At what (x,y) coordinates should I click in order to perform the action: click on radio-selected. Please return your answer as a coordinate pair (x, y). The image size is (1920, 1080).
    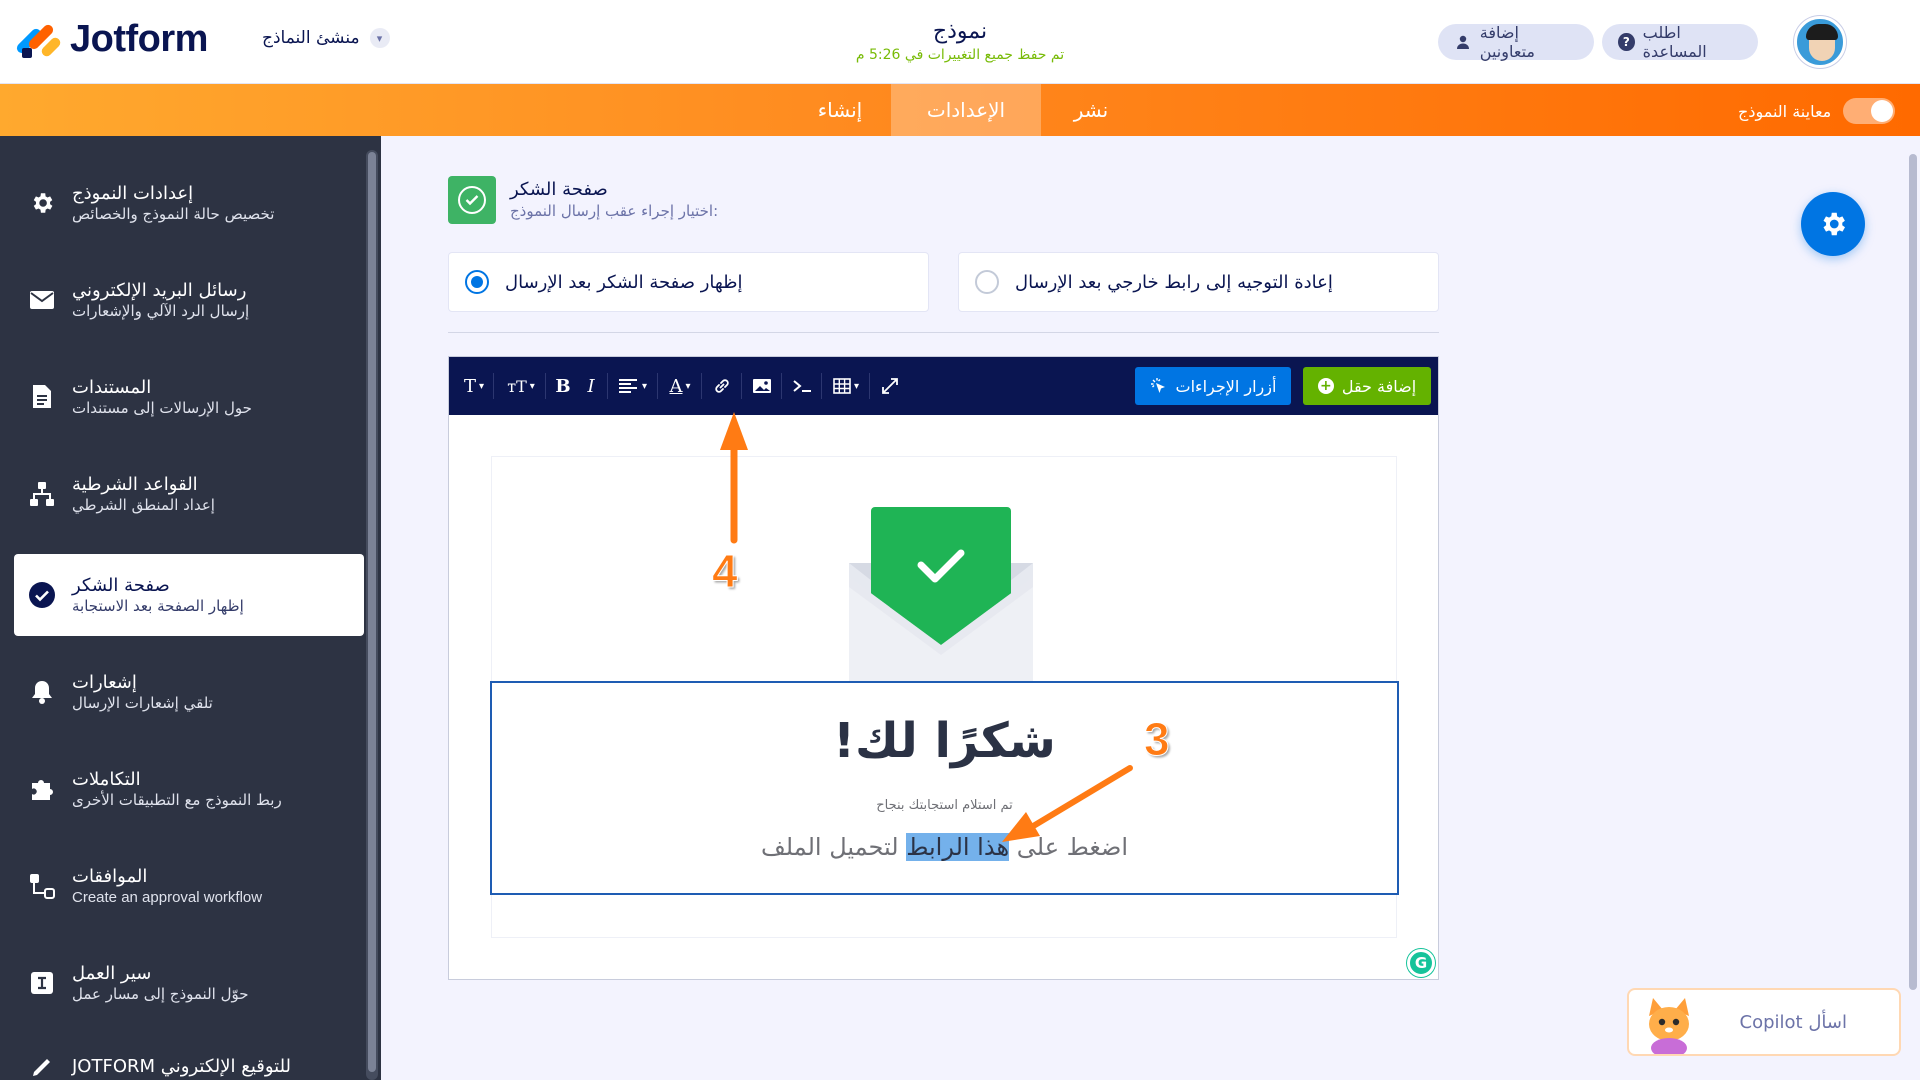
    Looking at the image, I should click on (477, 282).